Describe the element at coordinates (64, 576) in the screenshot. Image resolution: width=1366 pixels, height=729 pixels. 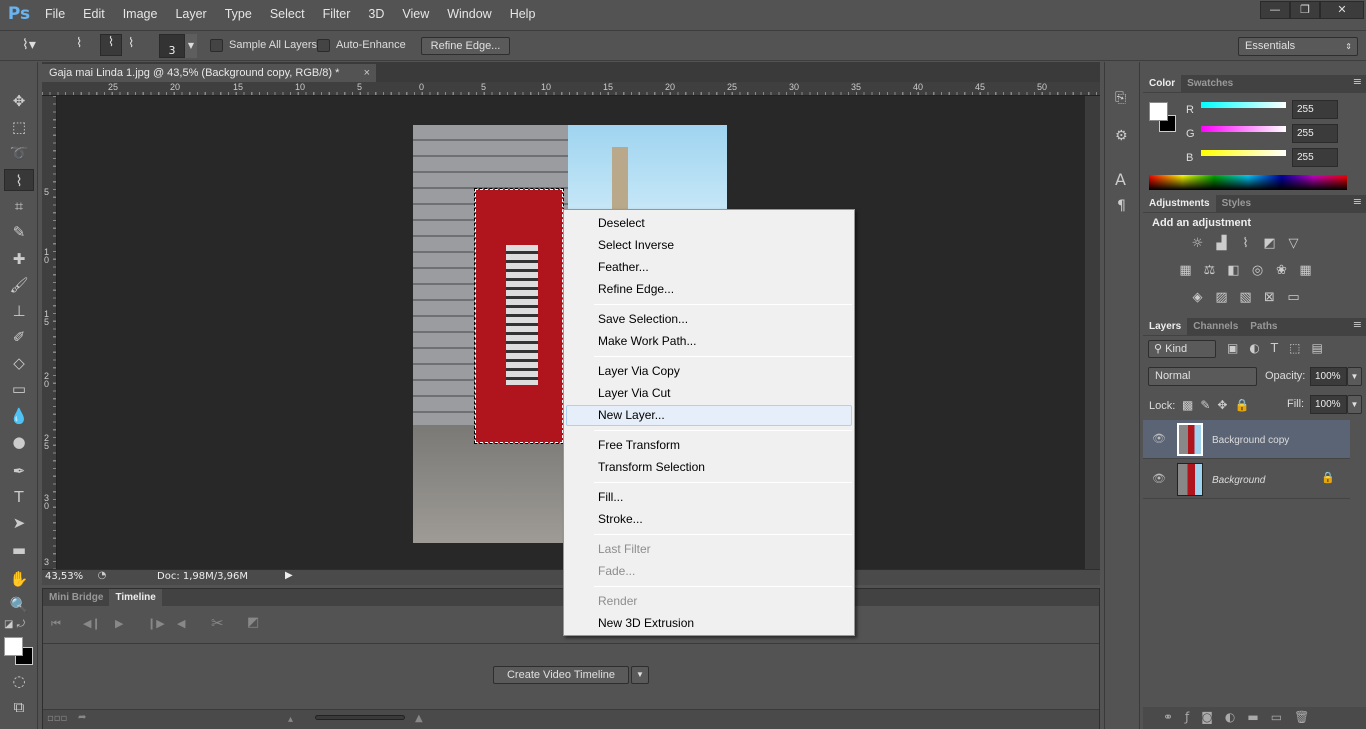
I see `zoom-level: 43,53%` at that location.